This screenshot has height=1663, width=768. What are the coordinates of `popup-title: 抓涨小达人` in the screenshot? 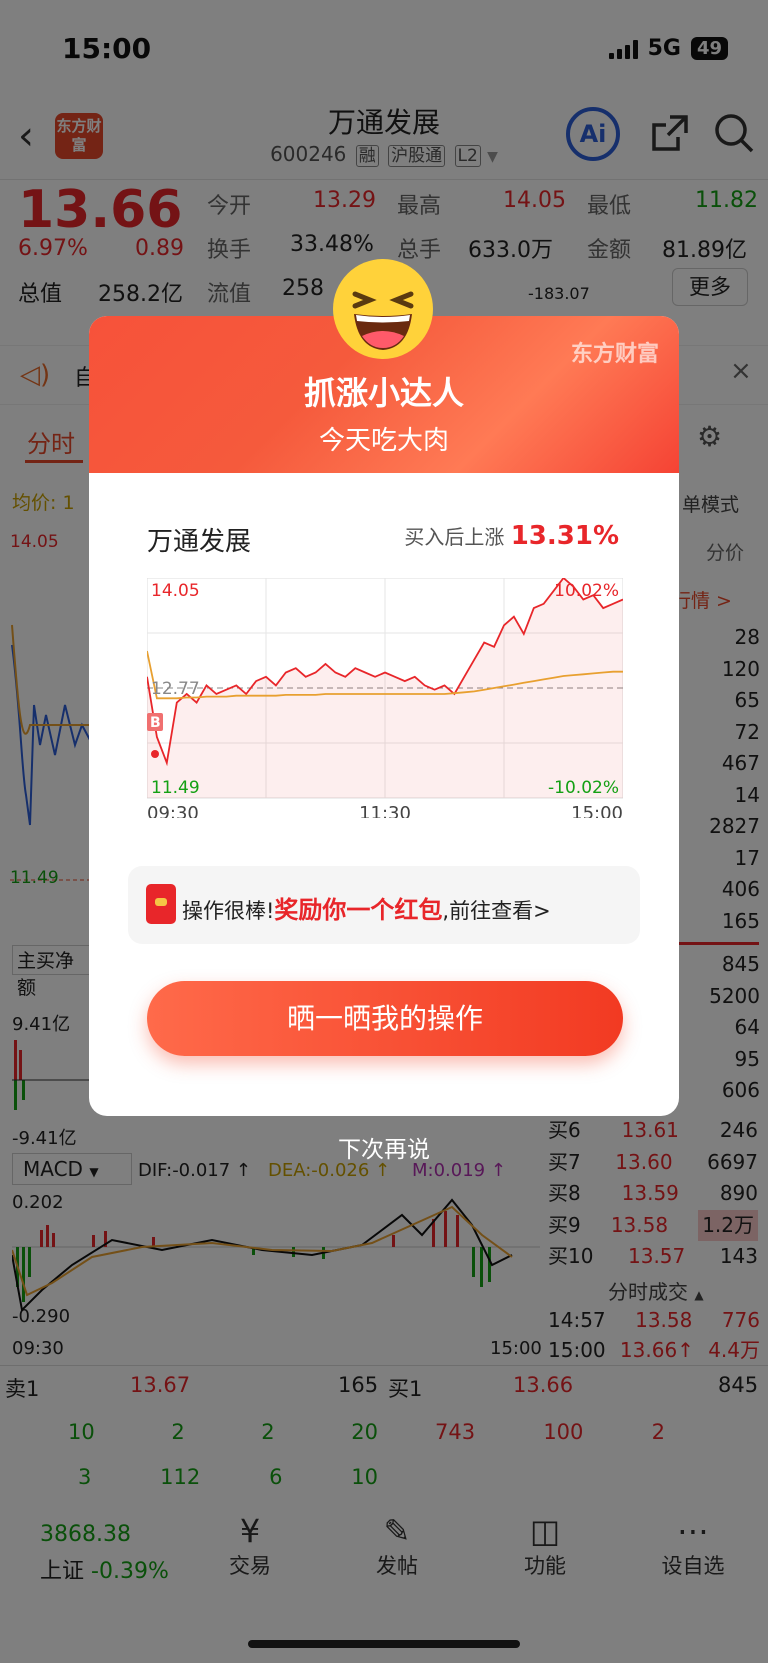 It's located at (383, 393).